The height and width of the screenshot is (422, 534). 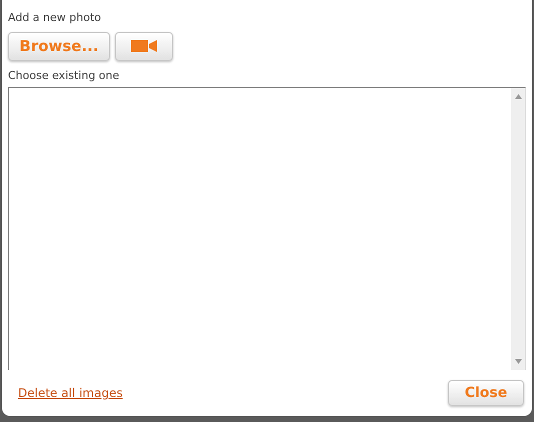 What do you see at coordinates (518, 96) in the screenshot?
I see `scroll-up-icon` at bounding box center [518, 96].